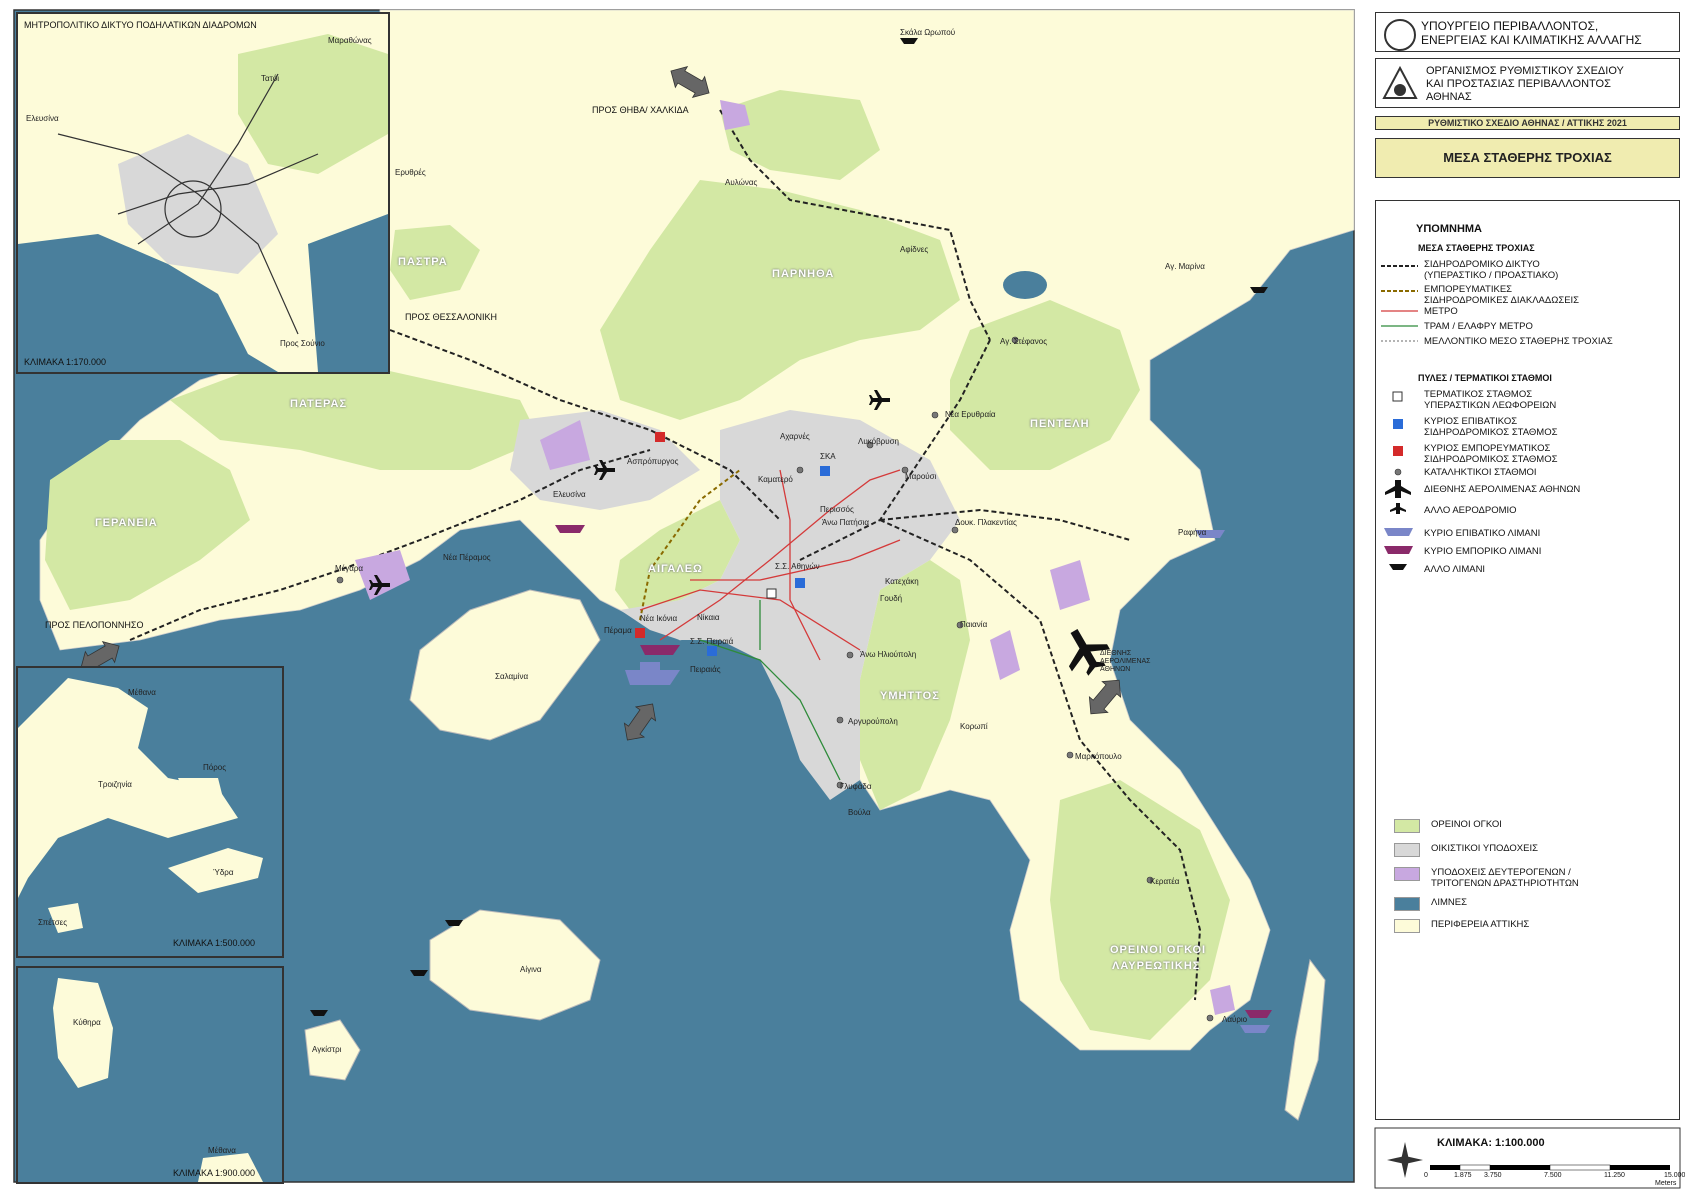 The width and height of the screenshot is (1685, 1192). What do you see at coordinates (1400, 82) in the screenshot?
I see `organization-logo-icon` at bounding box center [1400, 82].